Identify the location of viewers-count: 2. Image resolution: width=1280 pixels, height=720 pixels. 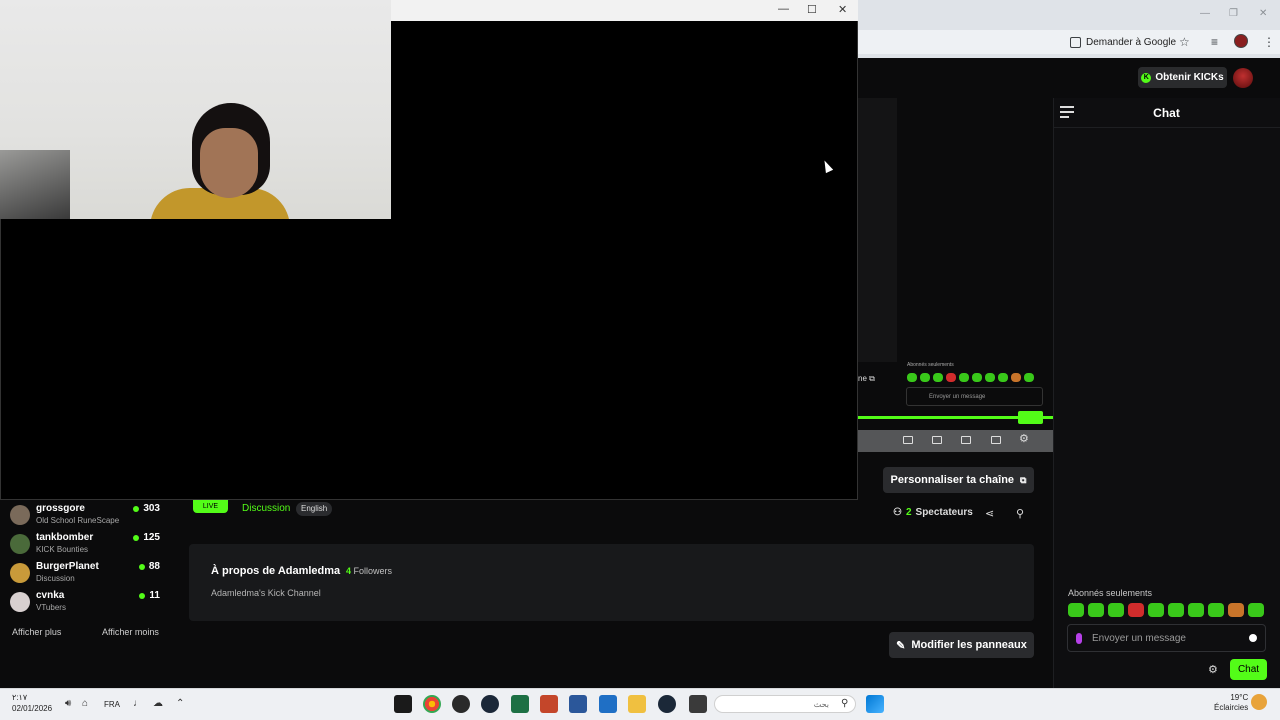
(908, 512).